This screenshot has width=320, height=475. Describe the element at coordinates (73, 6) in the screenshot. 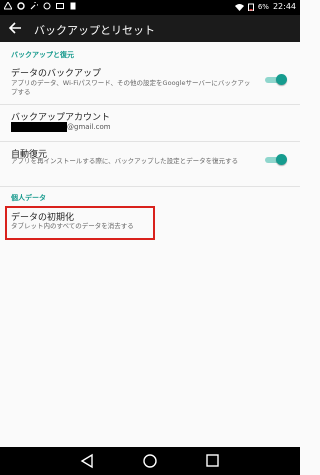

I see `file-icon` at that location.